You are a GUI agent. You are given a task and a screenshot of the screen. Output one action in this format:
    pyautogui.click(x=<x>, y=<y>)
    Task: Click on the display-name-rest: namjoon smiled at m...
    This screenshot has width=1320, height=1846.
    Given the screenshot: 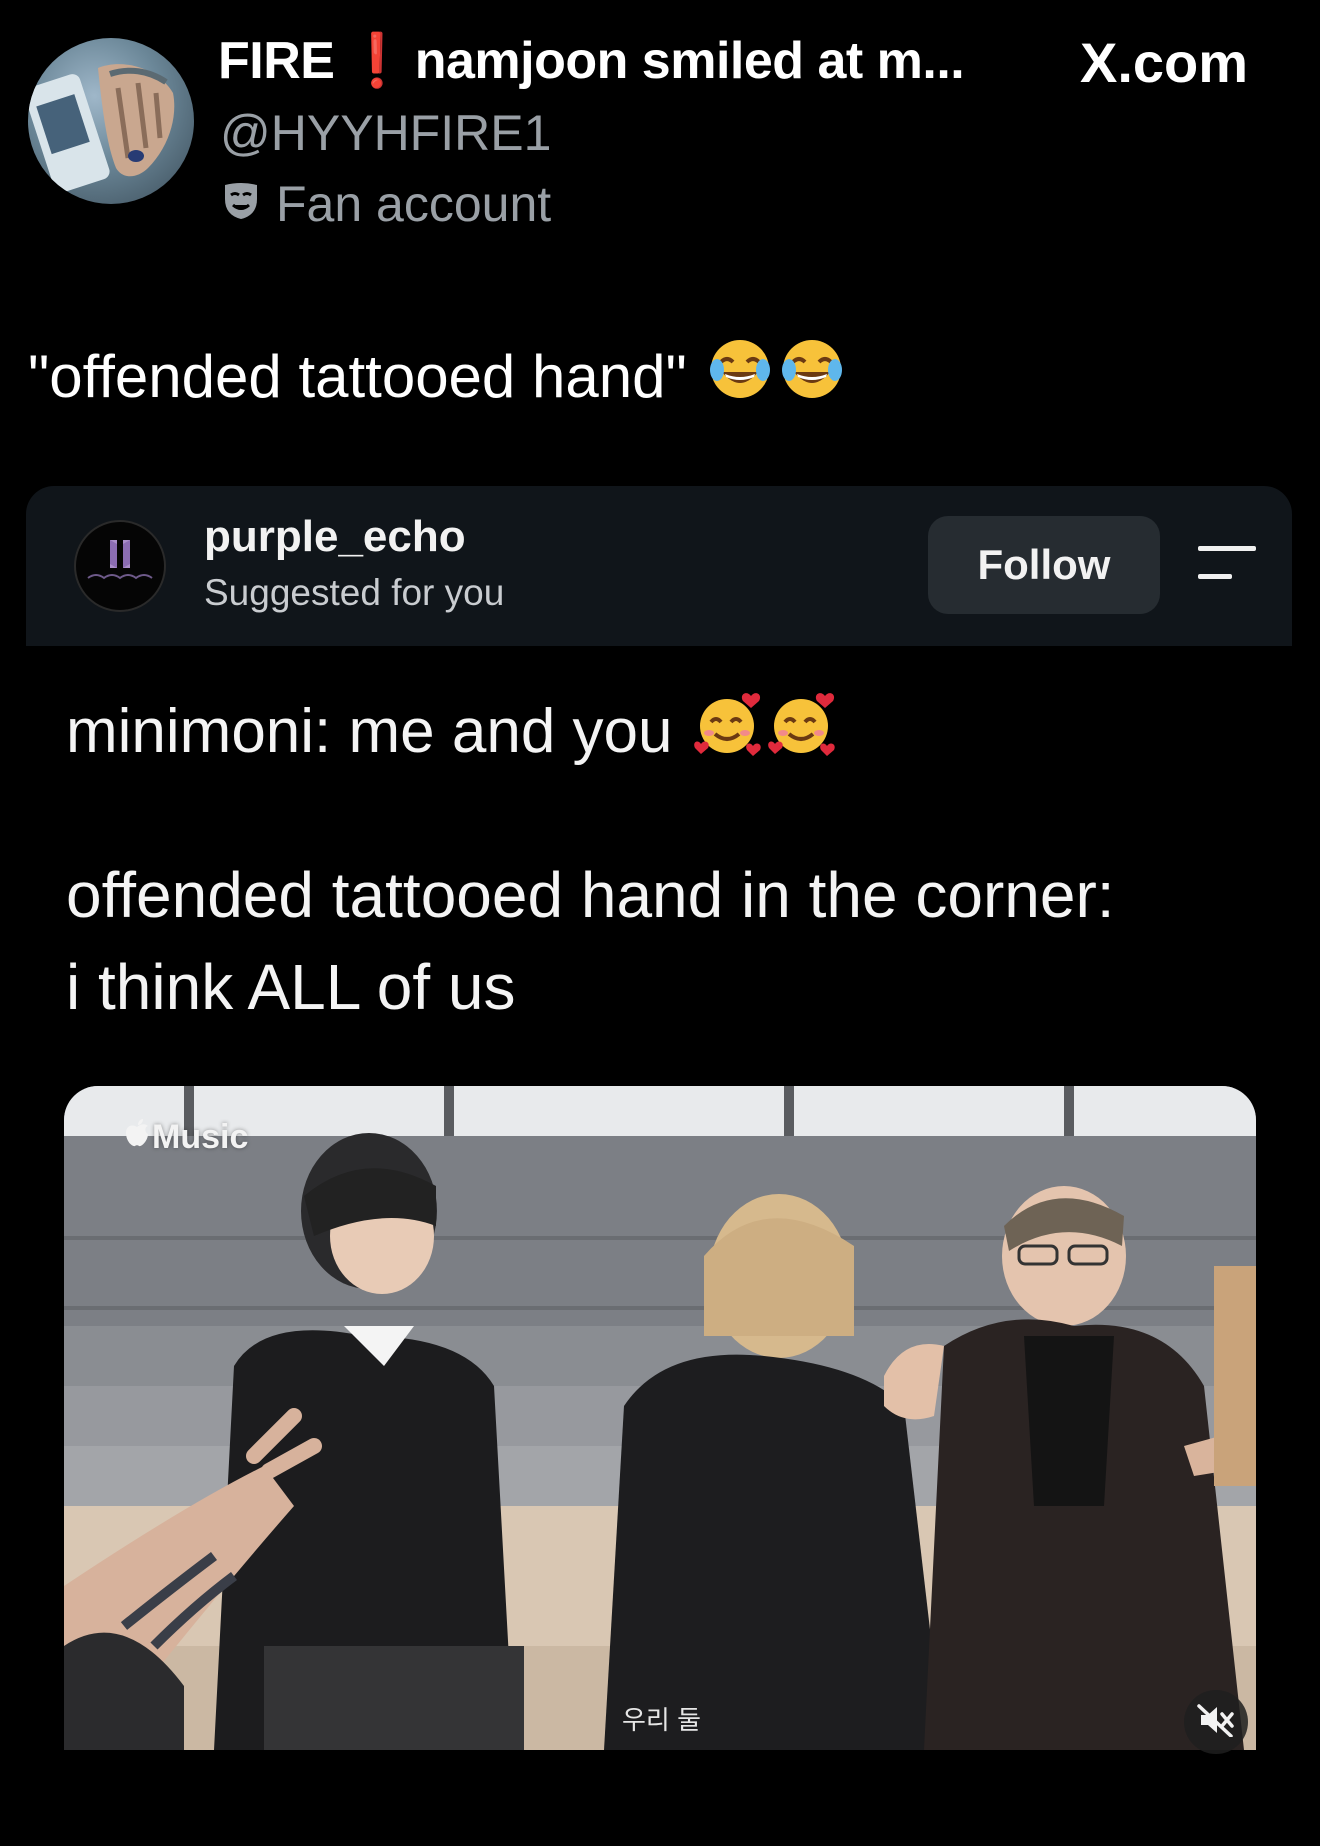 What is the action you would take?
    pyautogui.click(x=689, y=61)
    